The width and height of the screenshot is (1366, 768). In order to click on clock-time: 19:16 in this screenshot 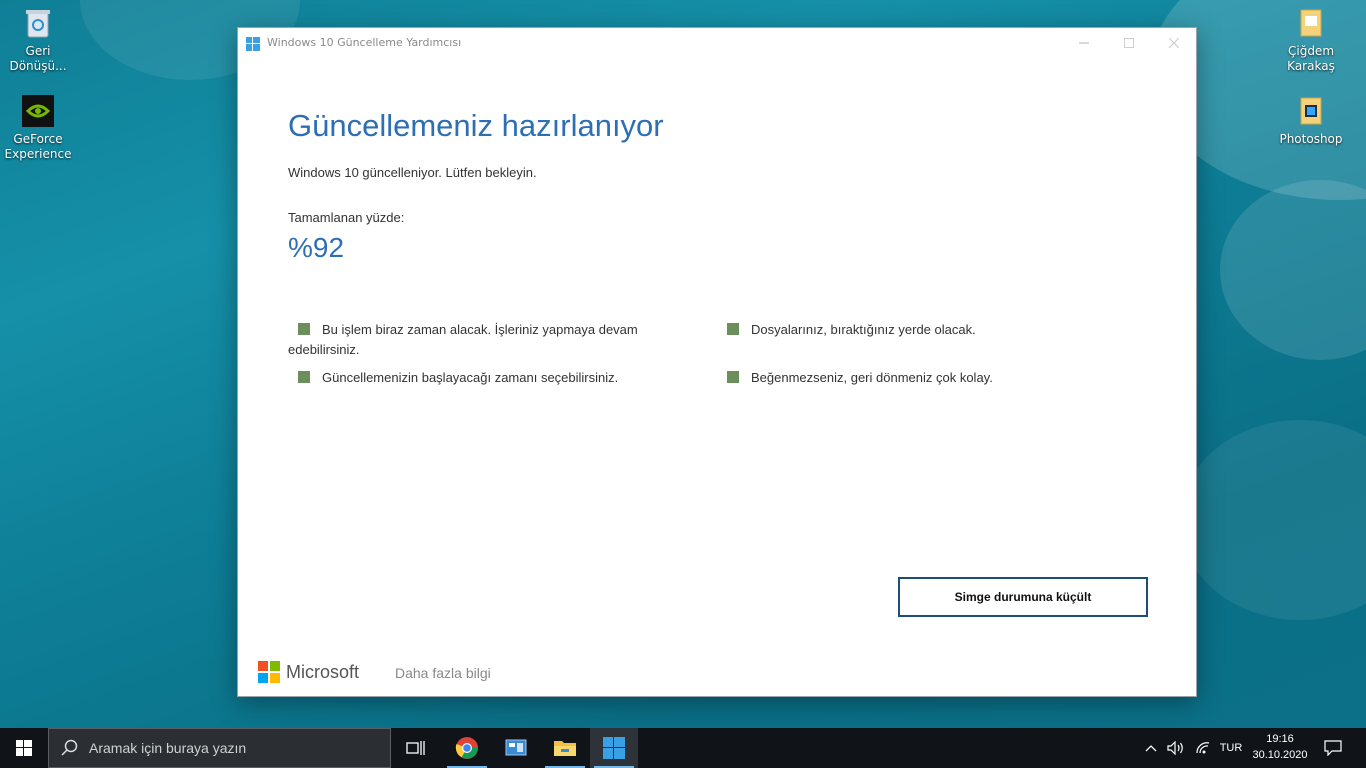, I will do `click(1280, 739)`.